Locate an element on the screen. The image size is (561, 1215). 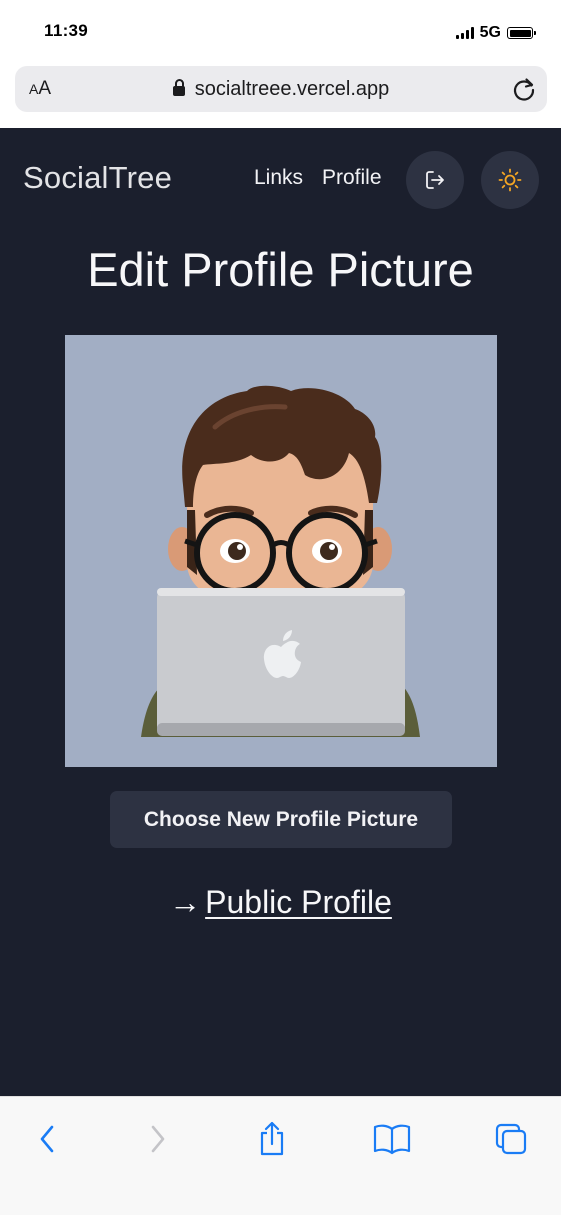
address-bar: AA socialtreee.vercel.app is located at coordinates (281, 89).